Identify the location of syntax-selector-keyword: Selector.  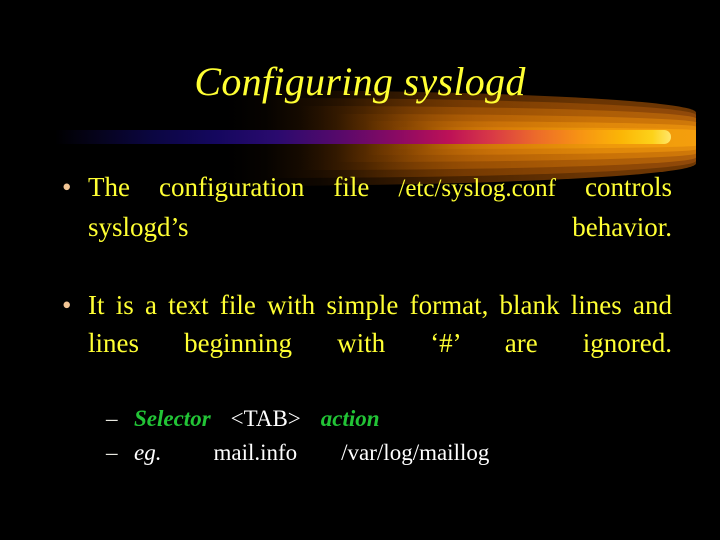
(172, 418).